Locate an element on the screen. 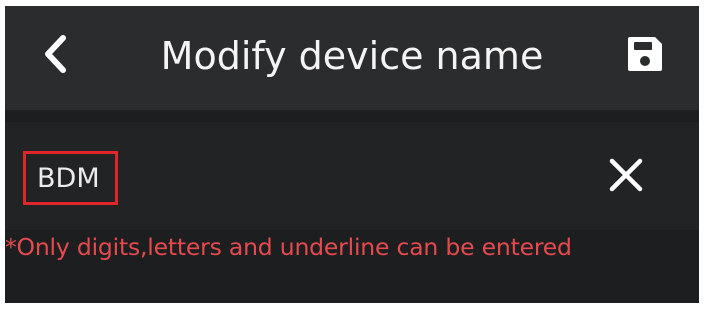  save-button is located at coordinates (645, 56).